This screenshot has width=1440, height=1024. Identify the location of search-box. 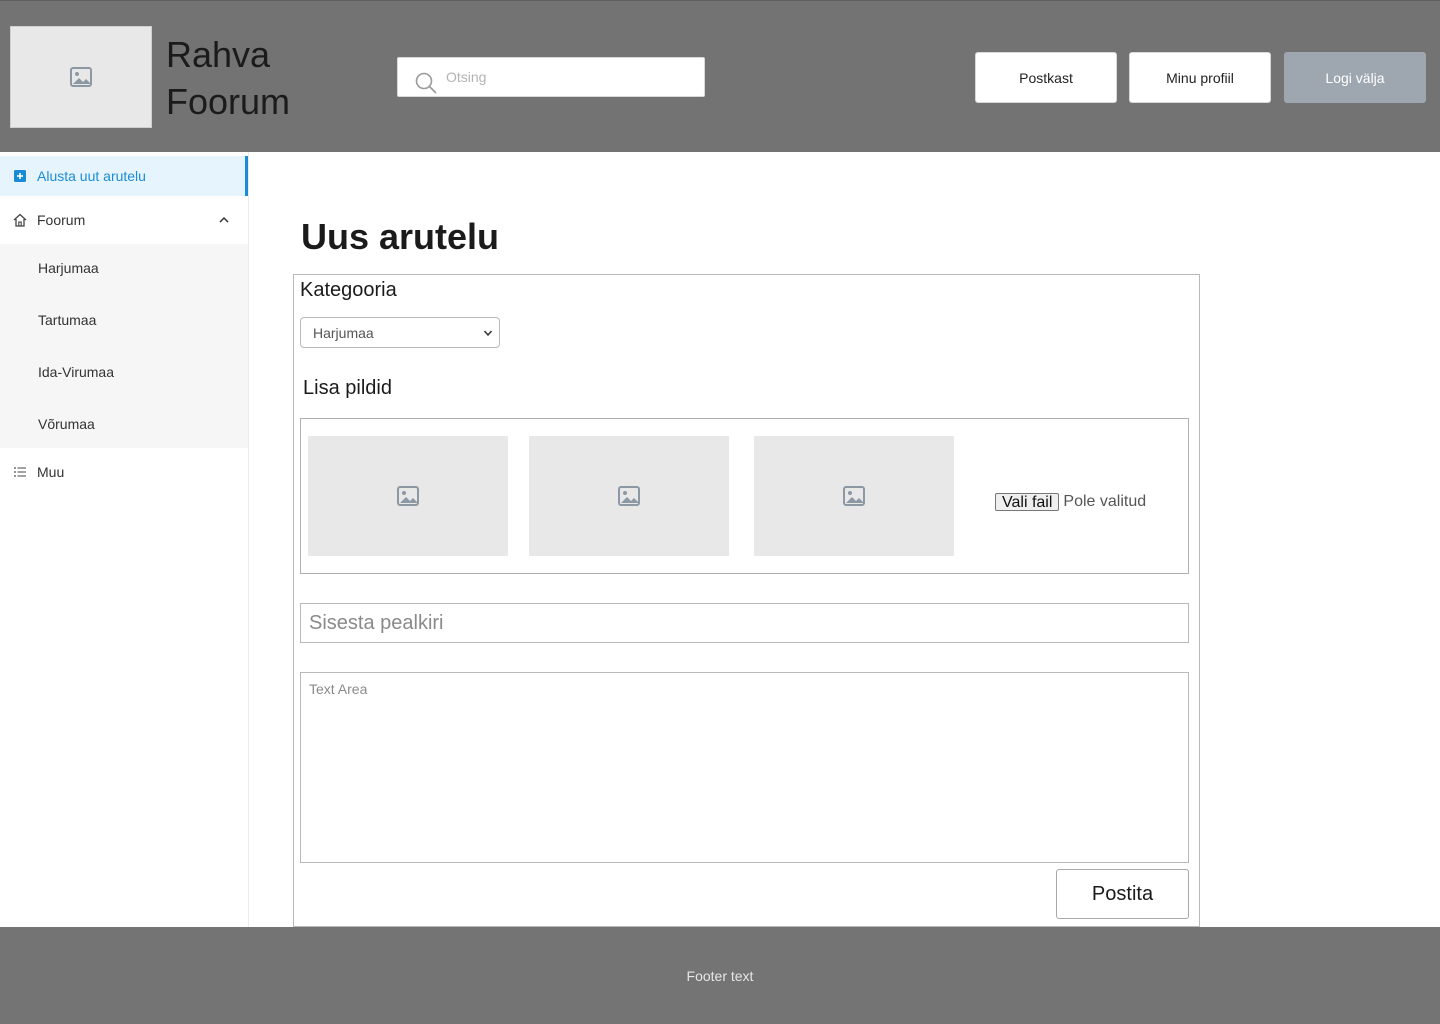
(551, 77).